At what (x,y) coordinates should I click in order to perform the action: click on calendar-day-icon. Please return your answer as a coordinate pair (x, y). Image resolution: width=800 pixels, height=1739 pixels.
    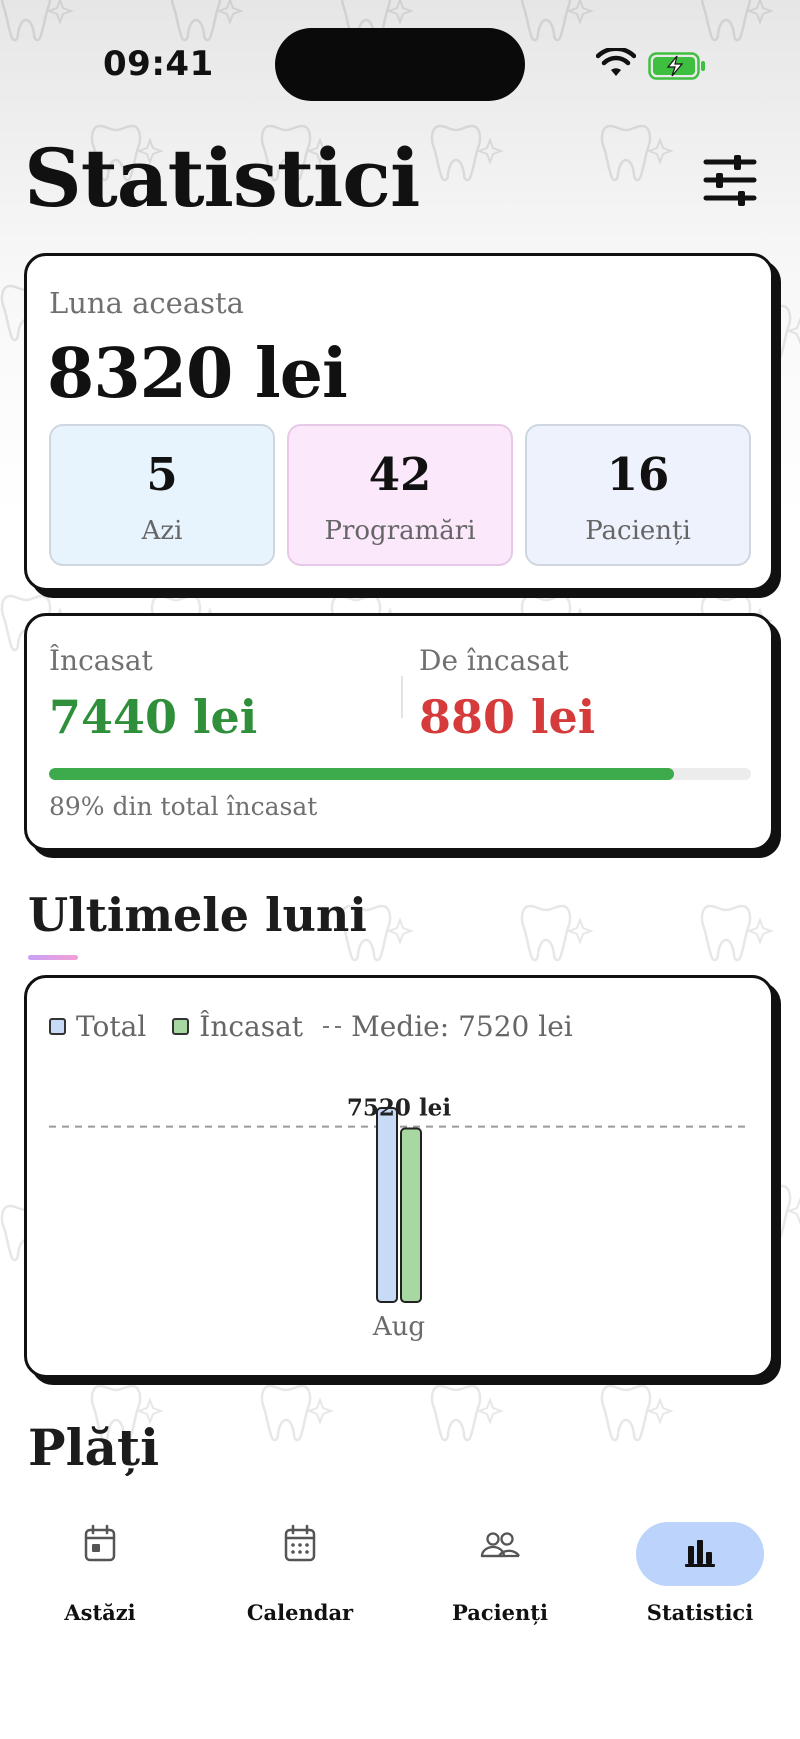
    Looking at the image, I should click on (100, 1543).